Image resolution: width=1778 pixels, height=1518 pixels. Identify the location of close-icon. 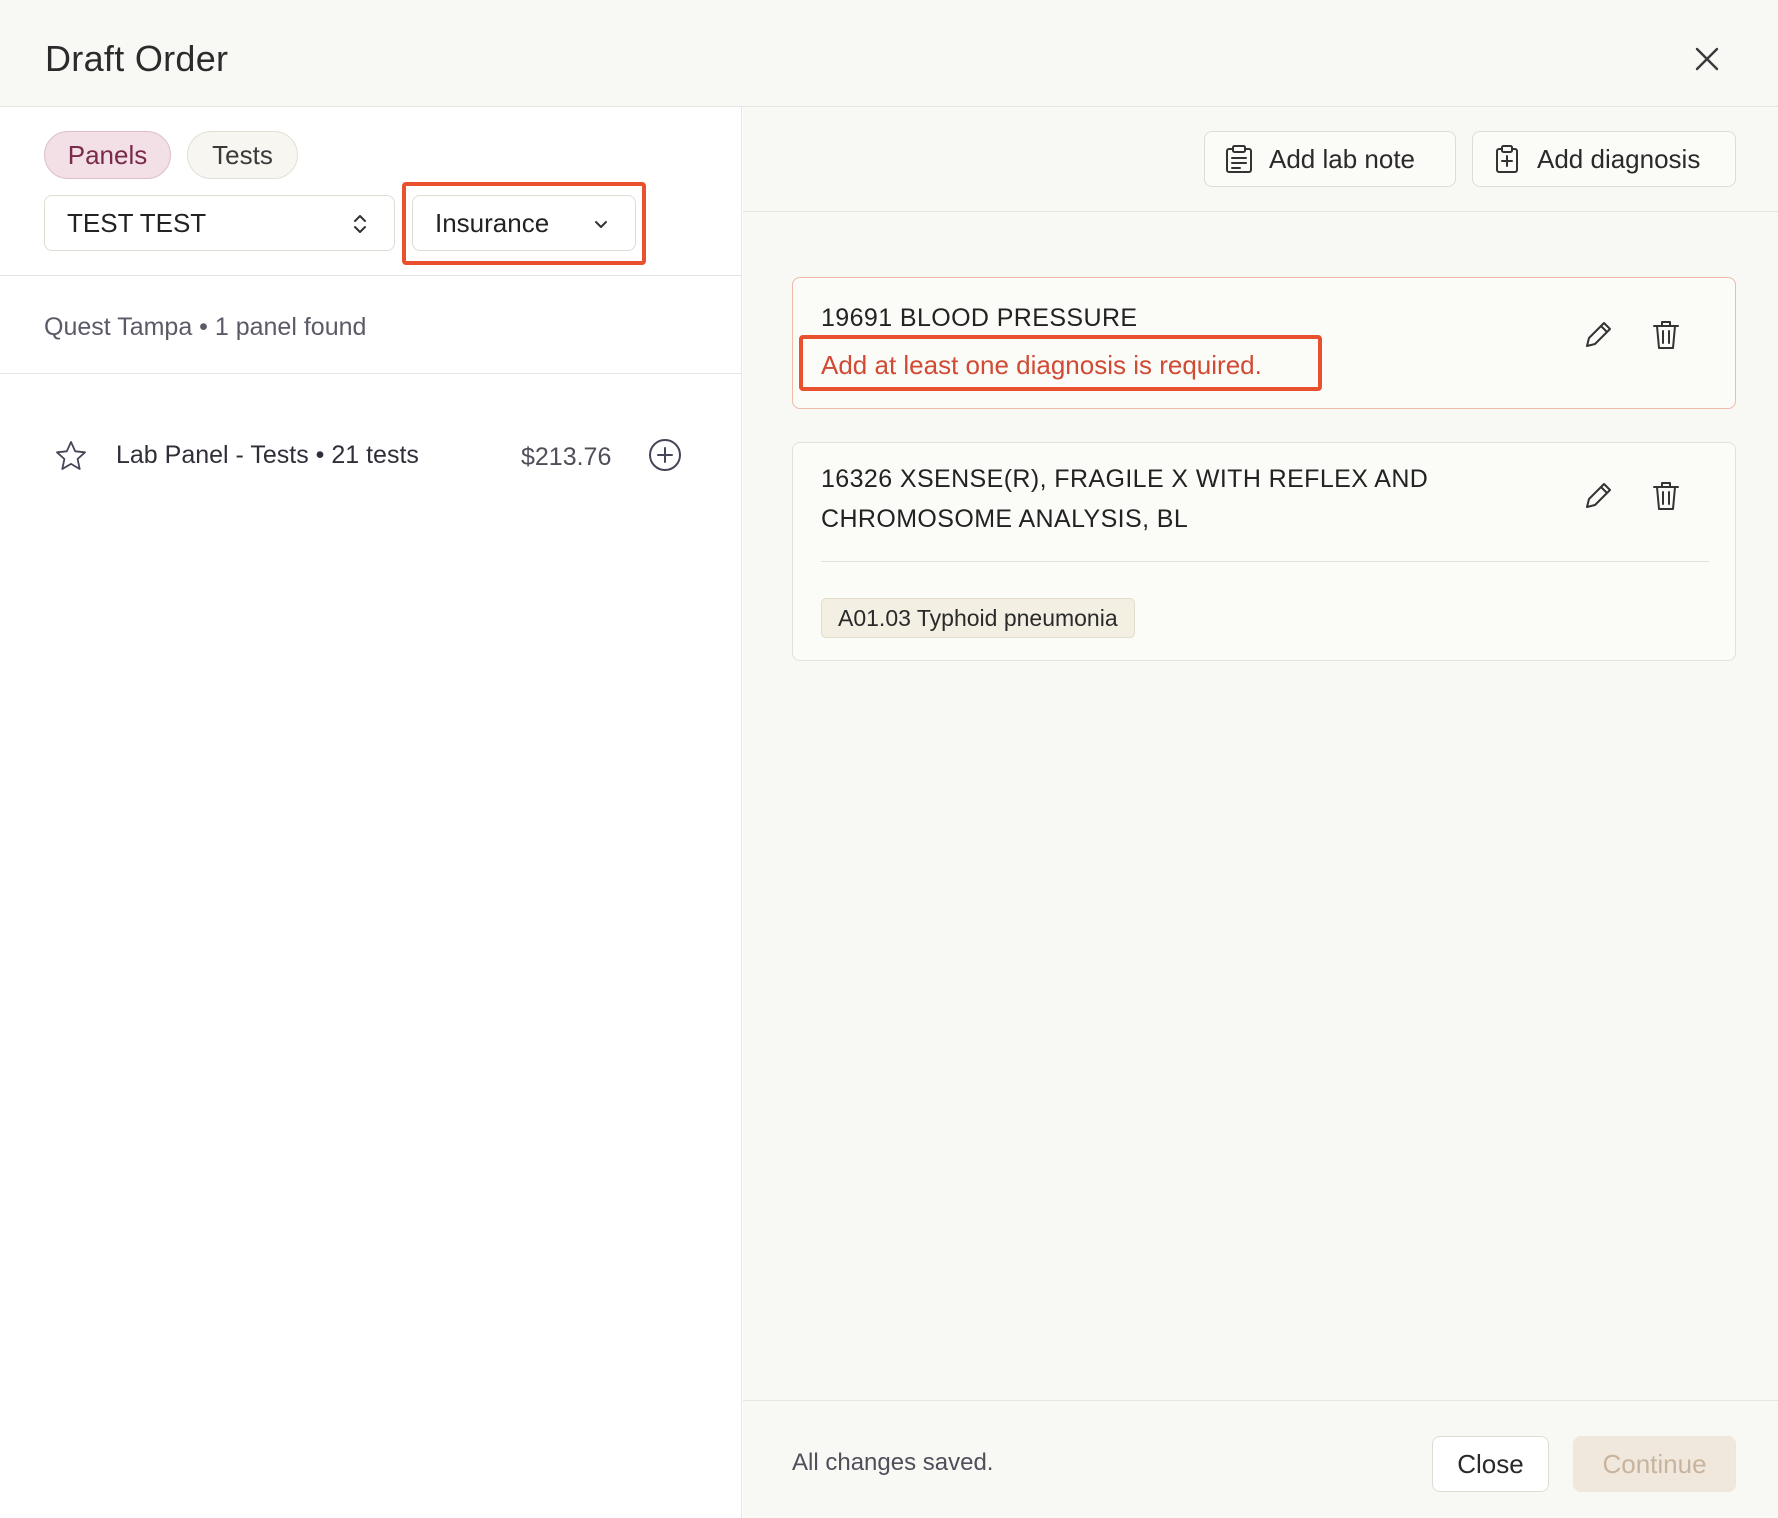
(1707, 59).